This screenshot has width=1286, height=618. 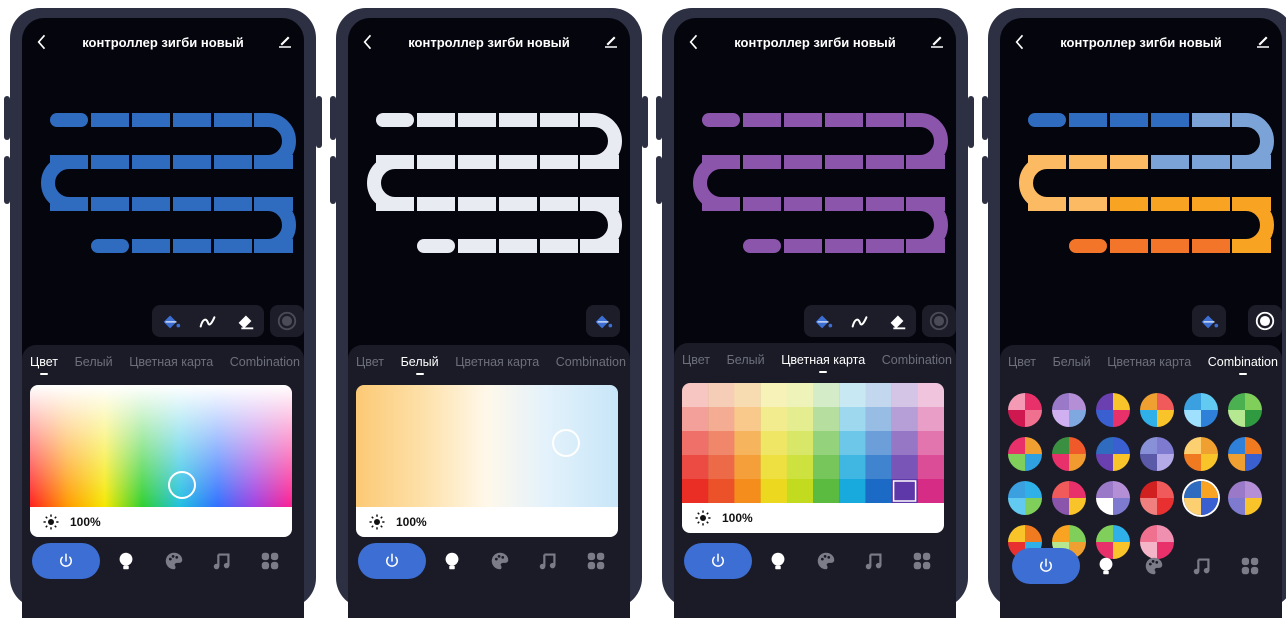 What do you see at coordinates (922, 561) in the screenshot?
I see `nav-scenes-button` at bounding box center [922, 561].